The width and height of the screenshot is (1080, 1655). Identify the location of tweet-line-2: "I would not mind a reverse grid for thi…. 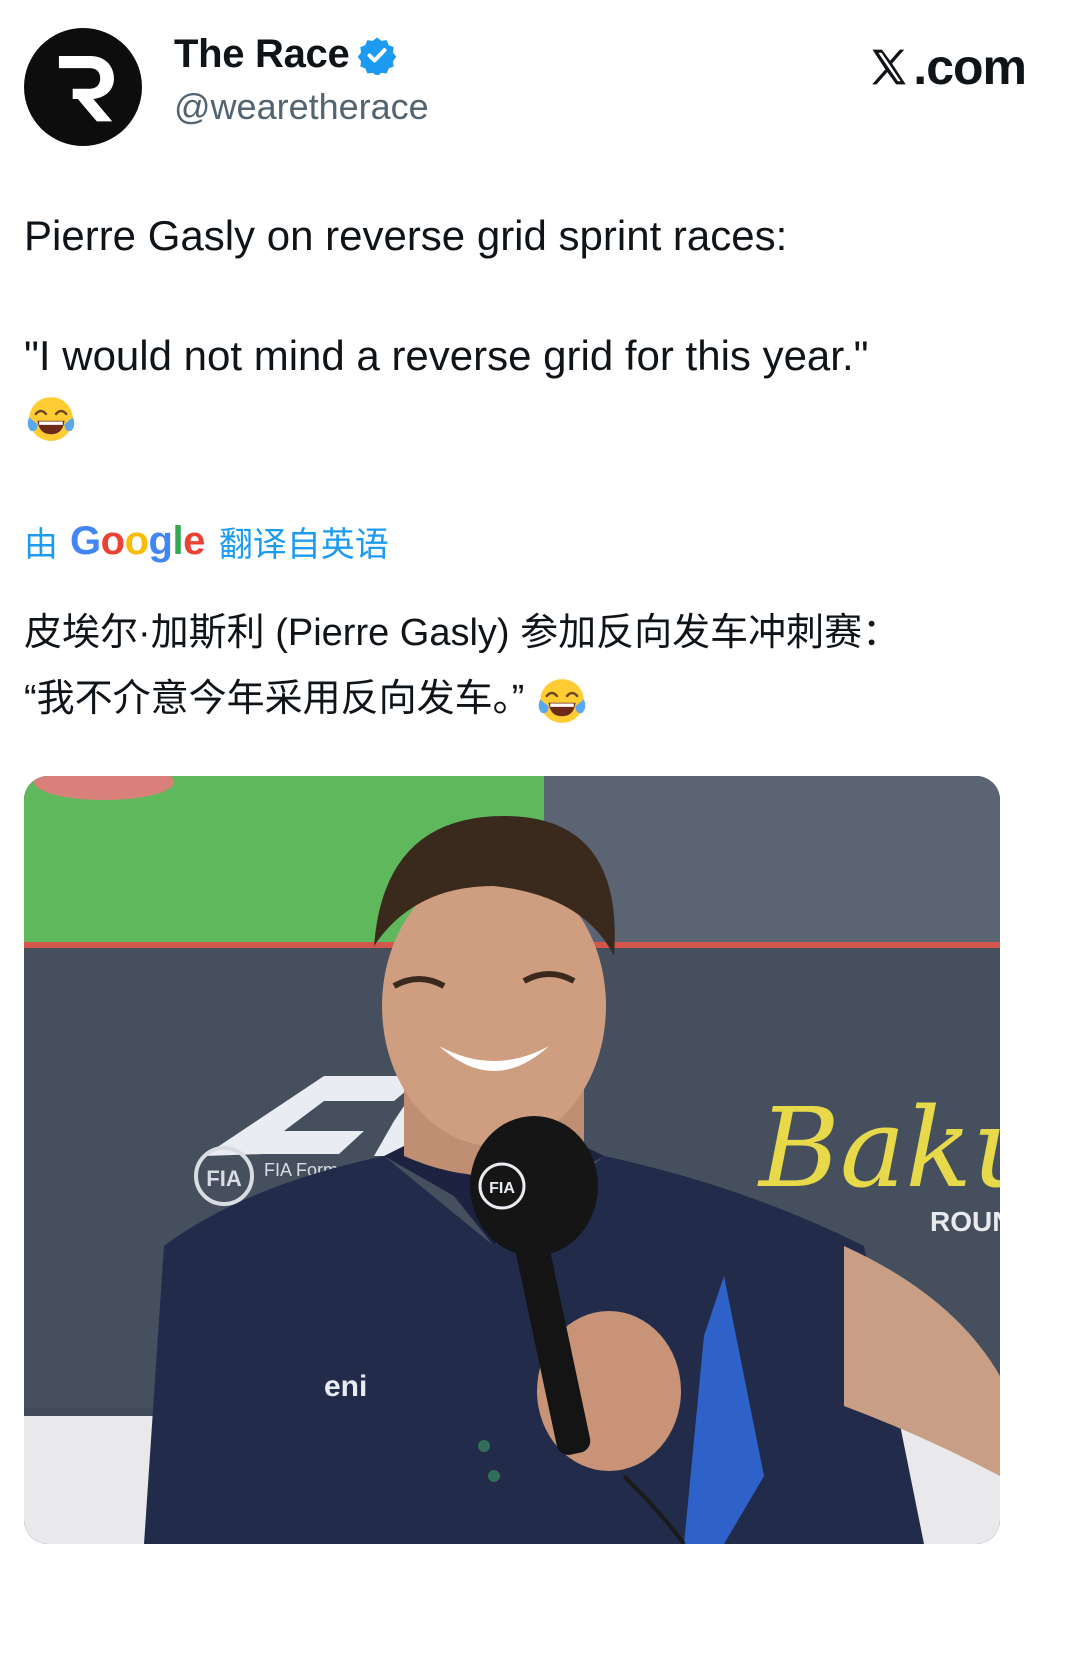
(446, 355).